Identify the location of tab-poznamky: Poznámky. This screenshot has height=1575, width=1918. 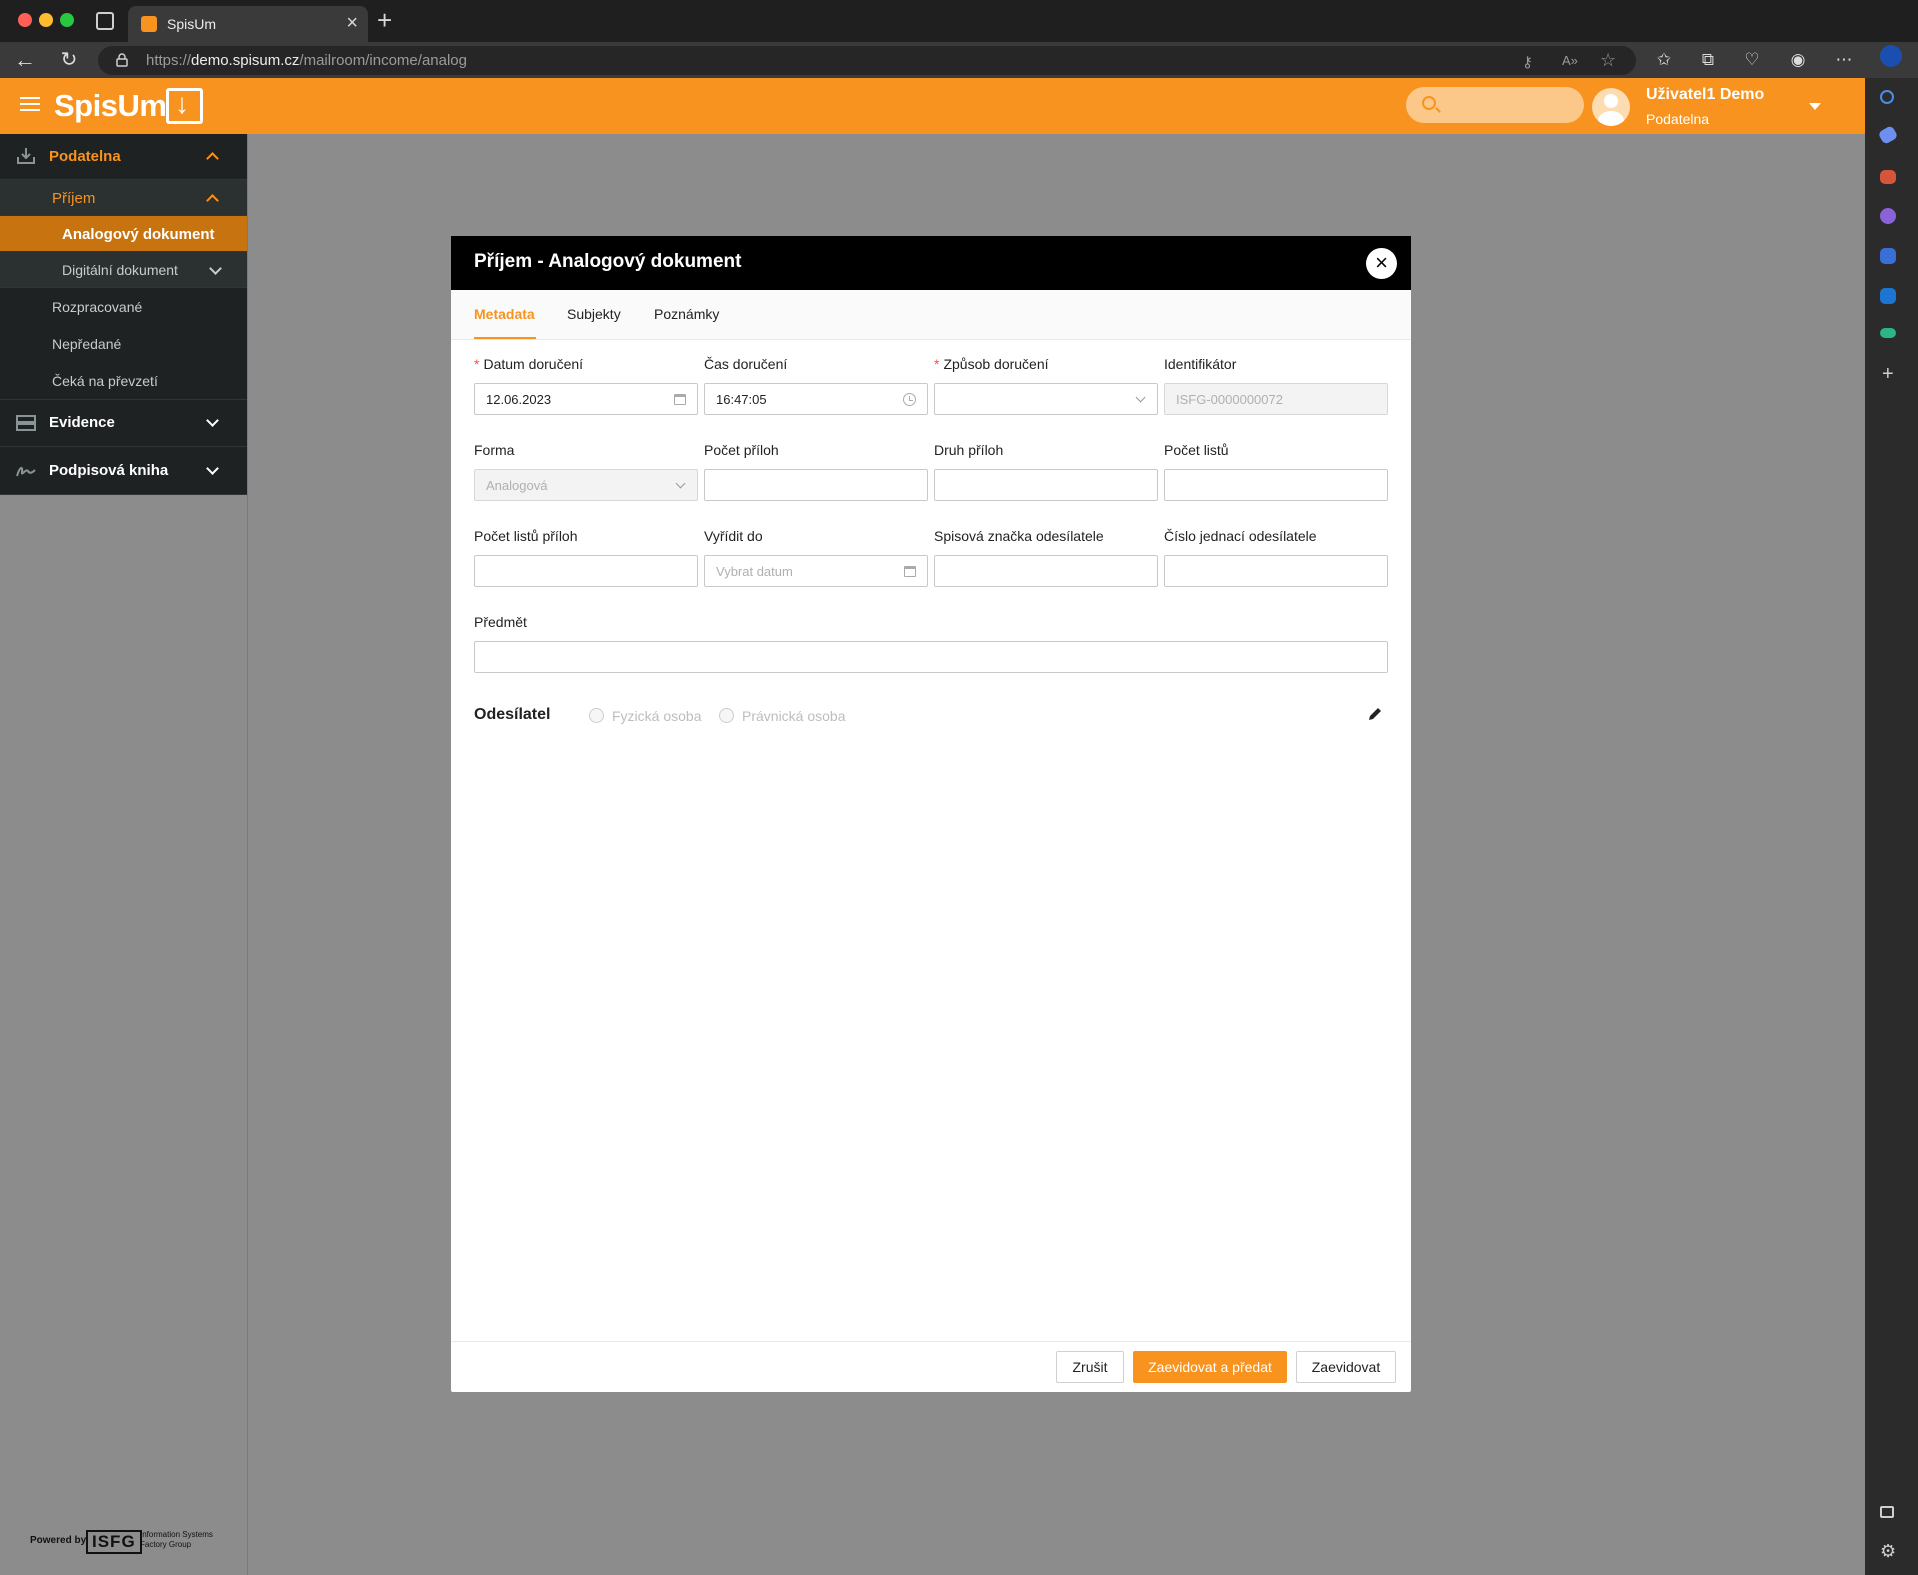
(686, 314).